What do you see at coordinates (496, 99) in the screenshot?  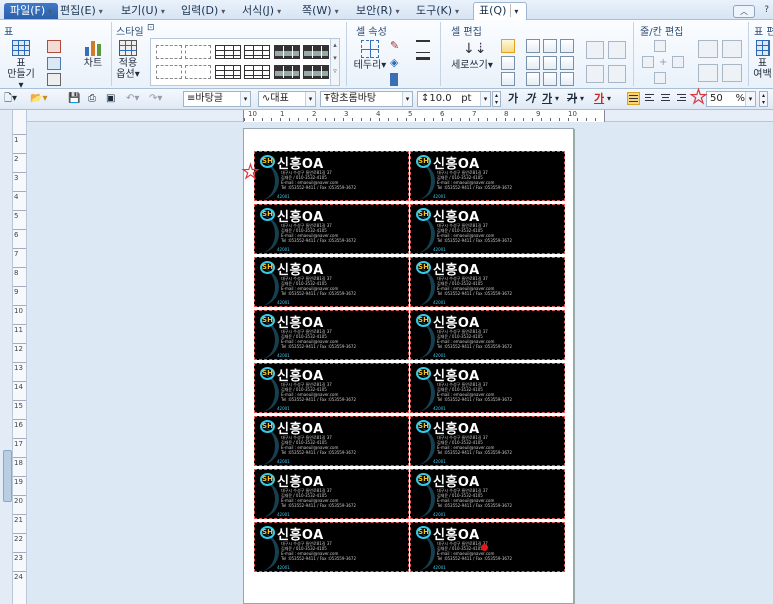 I see `font-size-spinner: ▴ ▾` at bounding box center [496, 99].